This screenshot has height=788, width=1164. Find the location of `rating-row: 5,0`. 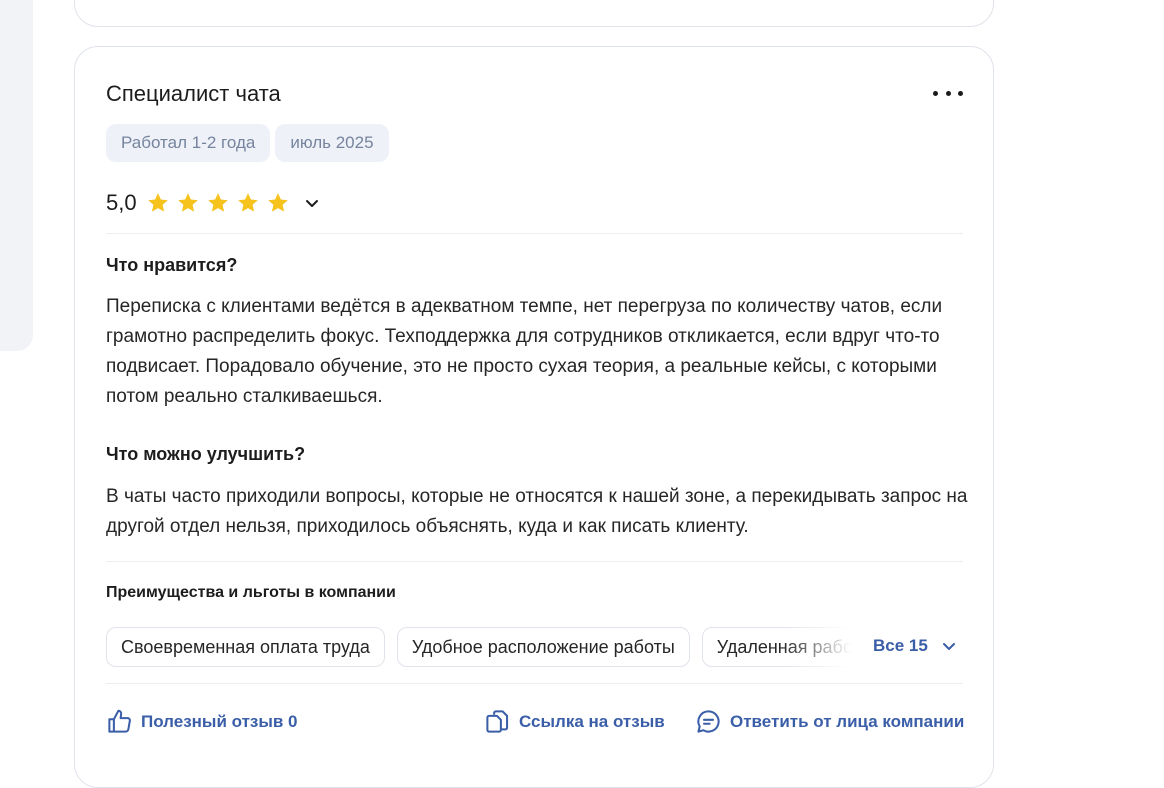

rating-row: 5,0 is located at coordinates (214, 203).